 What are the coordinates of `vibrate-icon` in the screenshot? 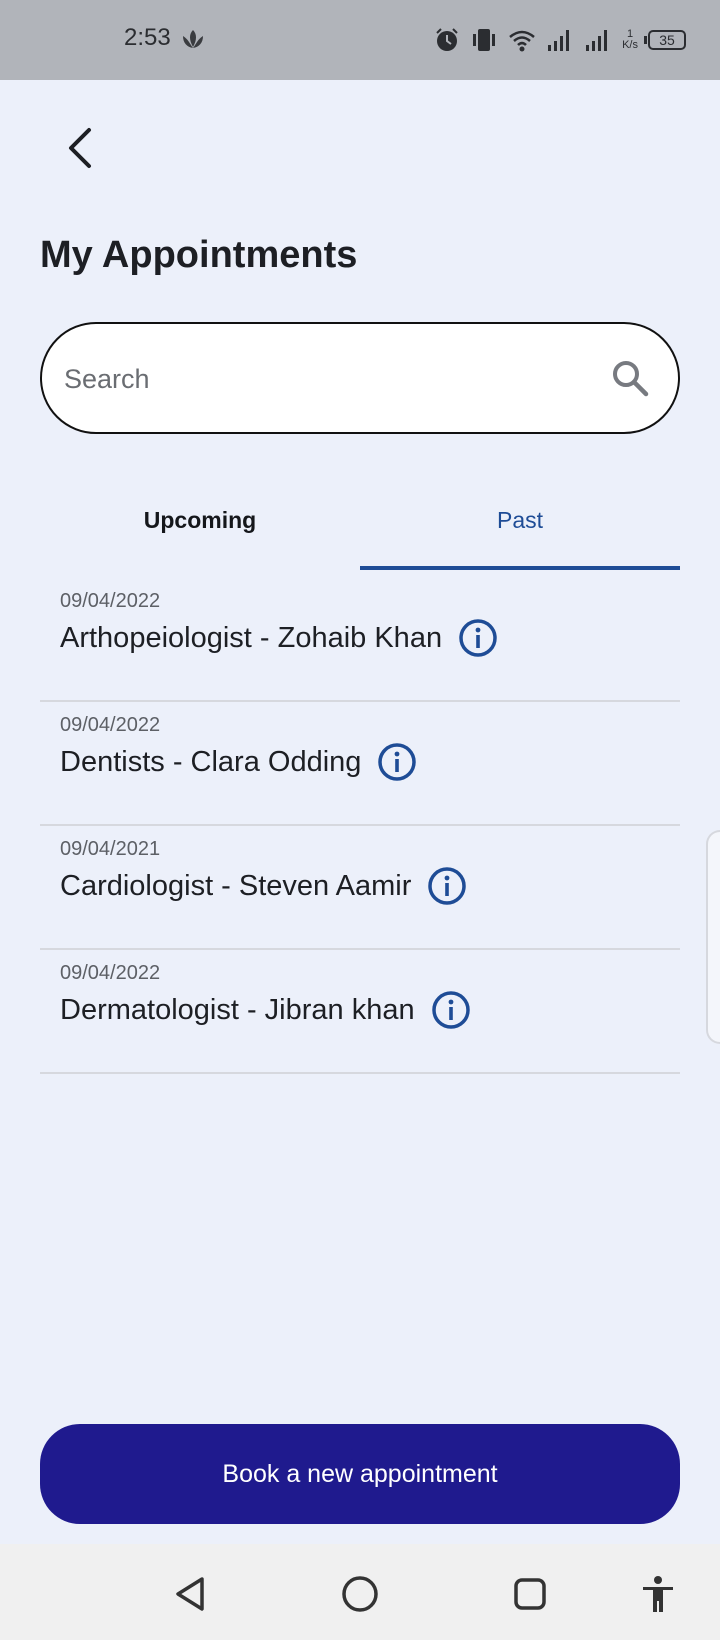 It's located at (484, 40).